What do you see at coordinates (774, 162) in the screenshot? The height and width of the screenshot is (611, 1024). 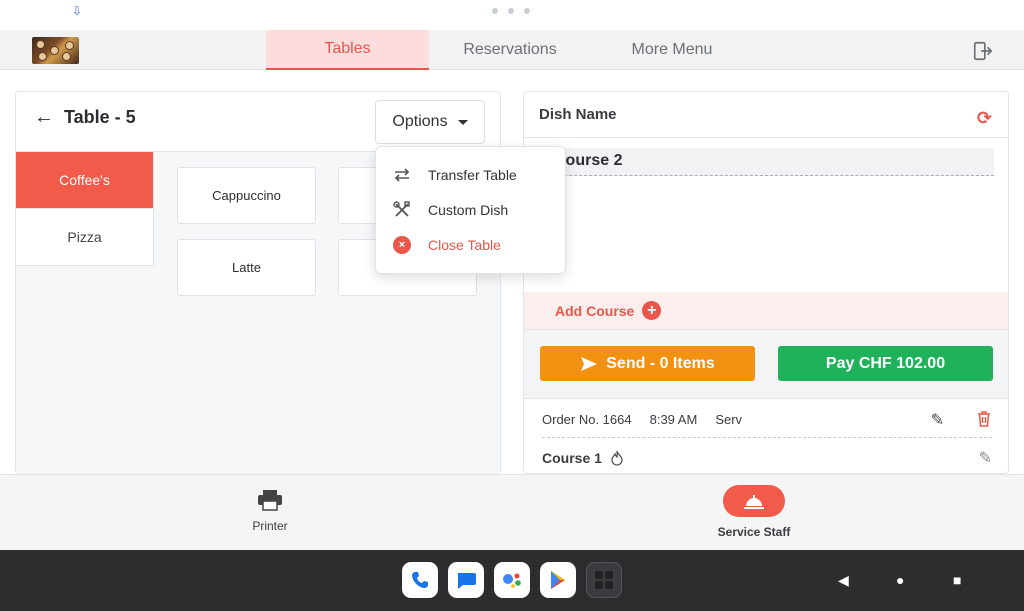 I see `current-course: Course 2` at bounding box center [774, 162].